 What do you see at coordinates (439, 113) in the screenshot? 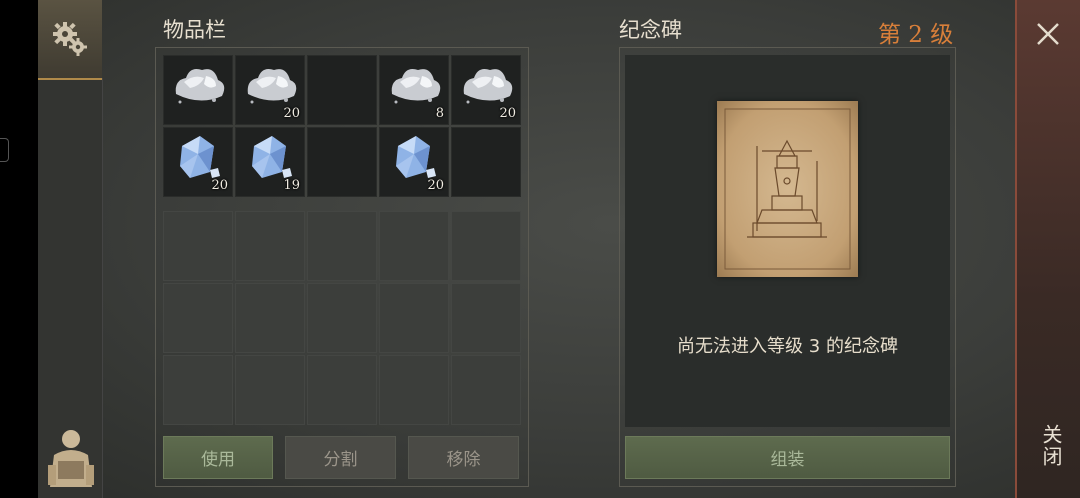
I see `item-quantity: 8` at bounding box center [439, 113].